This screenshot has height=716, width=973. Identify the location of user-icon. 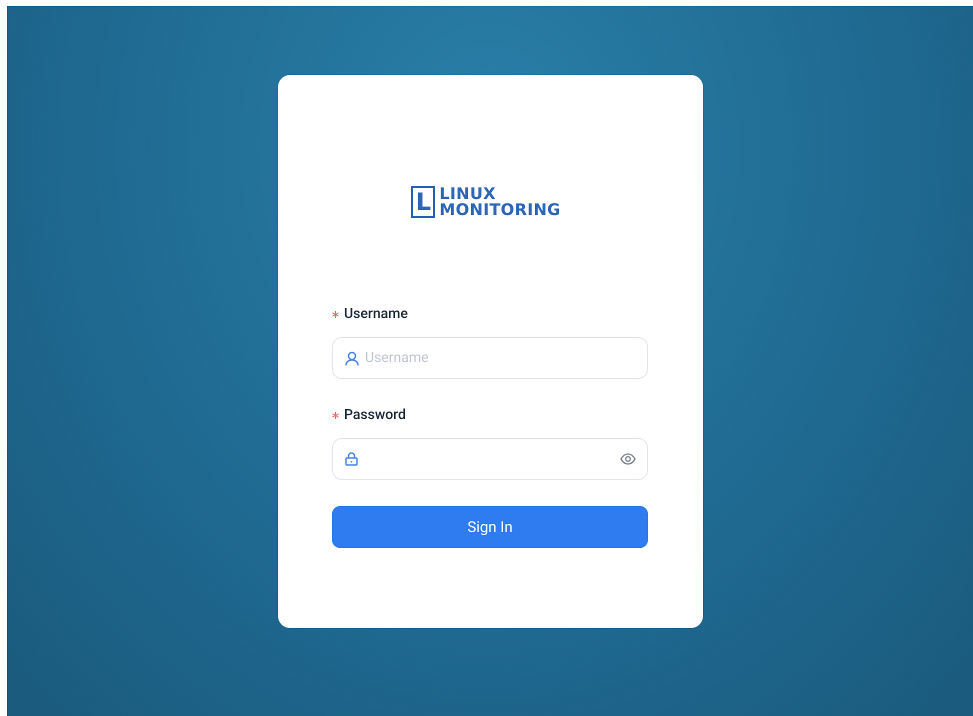
(352, 358).